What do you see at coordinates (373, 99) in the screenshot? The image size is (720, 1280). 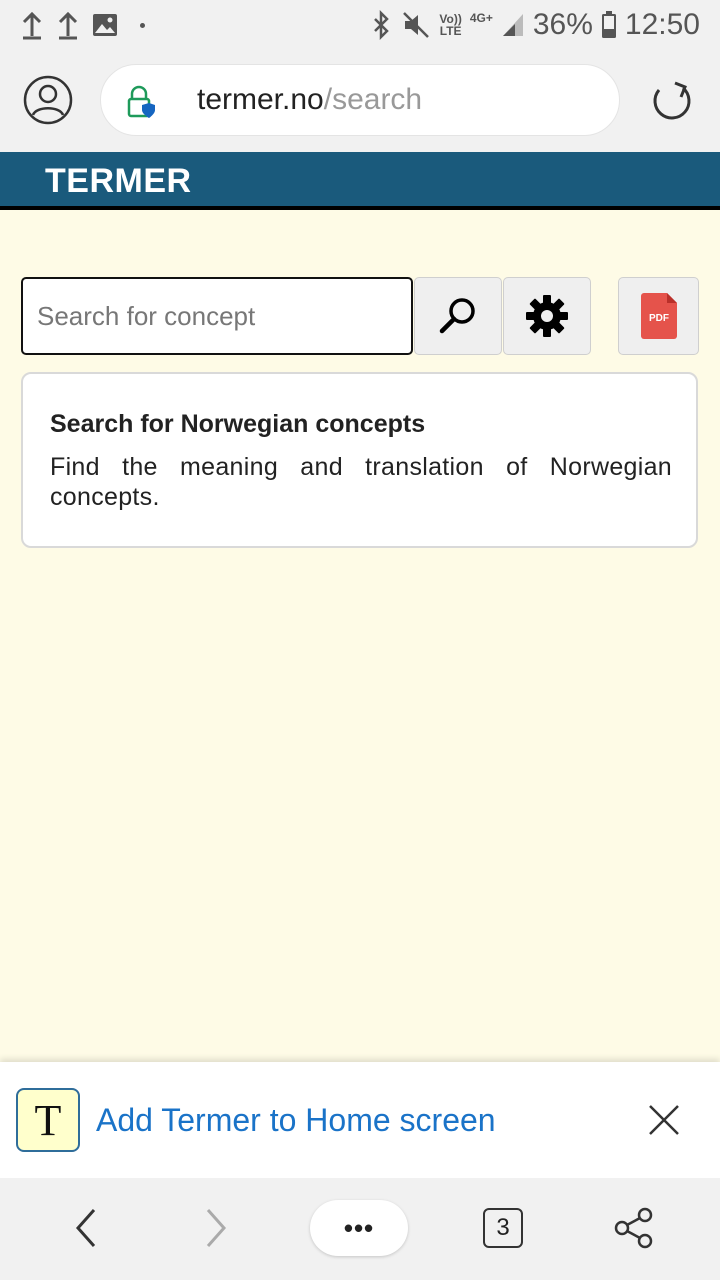 I see `url-path: /search` at bounding box center [373, 99].